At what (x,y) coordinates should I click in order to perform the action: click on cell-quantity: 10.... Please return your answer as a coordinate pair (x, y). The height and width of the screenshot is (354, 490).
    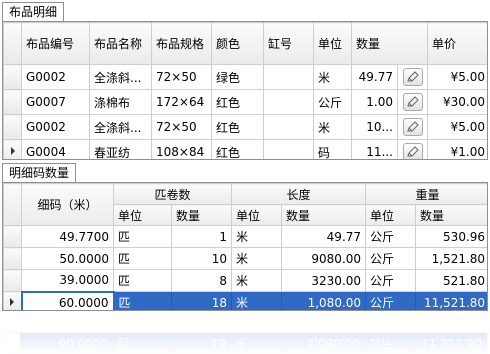
    Looking at the image, I should click on (374, 127).